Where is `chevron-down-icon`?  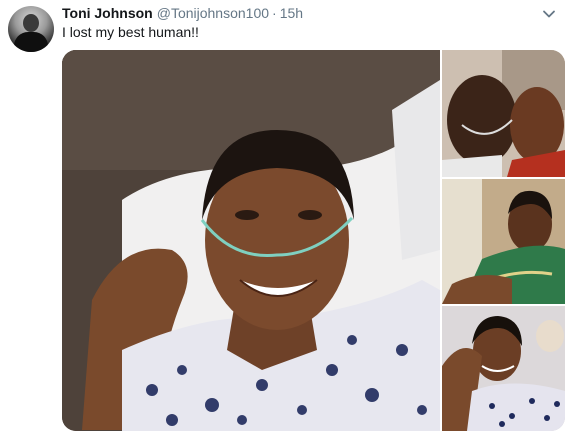
chevron-down-icon is located at coordinates (549, 14).